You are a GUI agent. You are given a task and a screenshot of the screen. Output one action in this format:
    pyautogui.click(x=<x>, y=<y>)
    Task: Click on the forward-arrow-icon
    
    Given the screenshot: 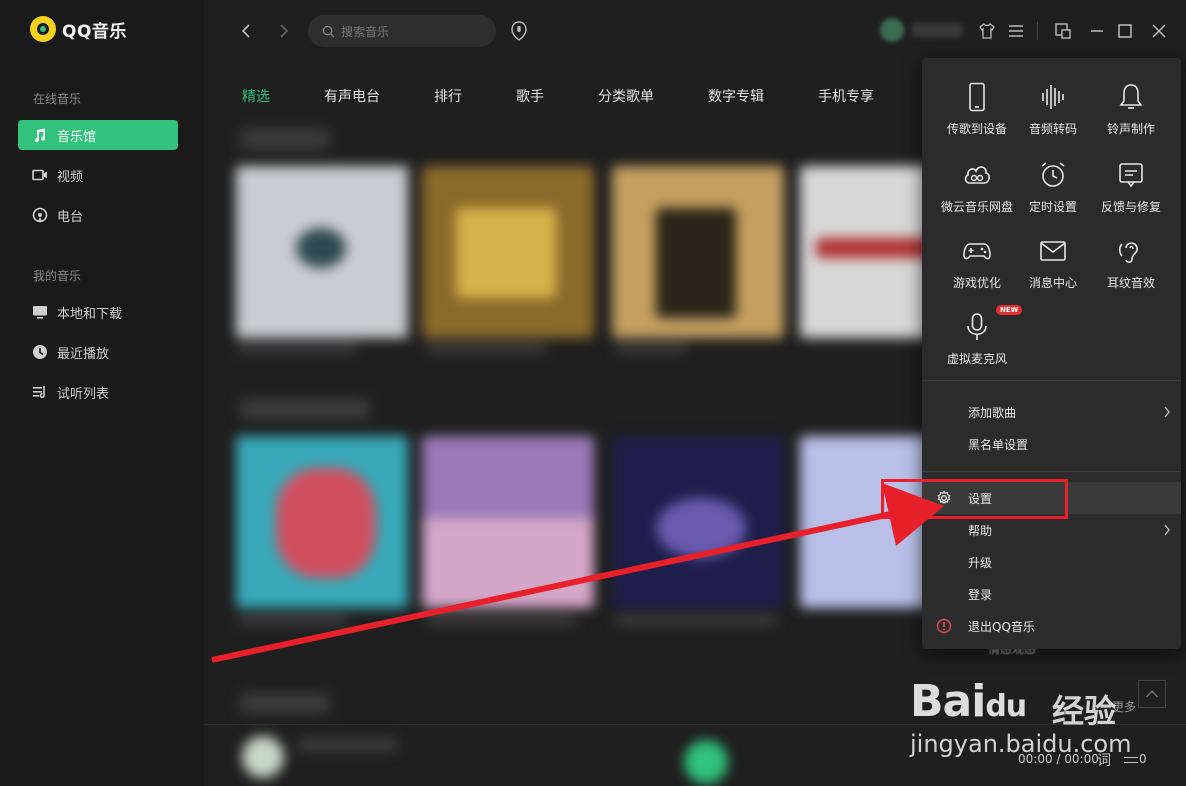 What is the action you would take?
    pyautogui.click(x=283, y=31)
    